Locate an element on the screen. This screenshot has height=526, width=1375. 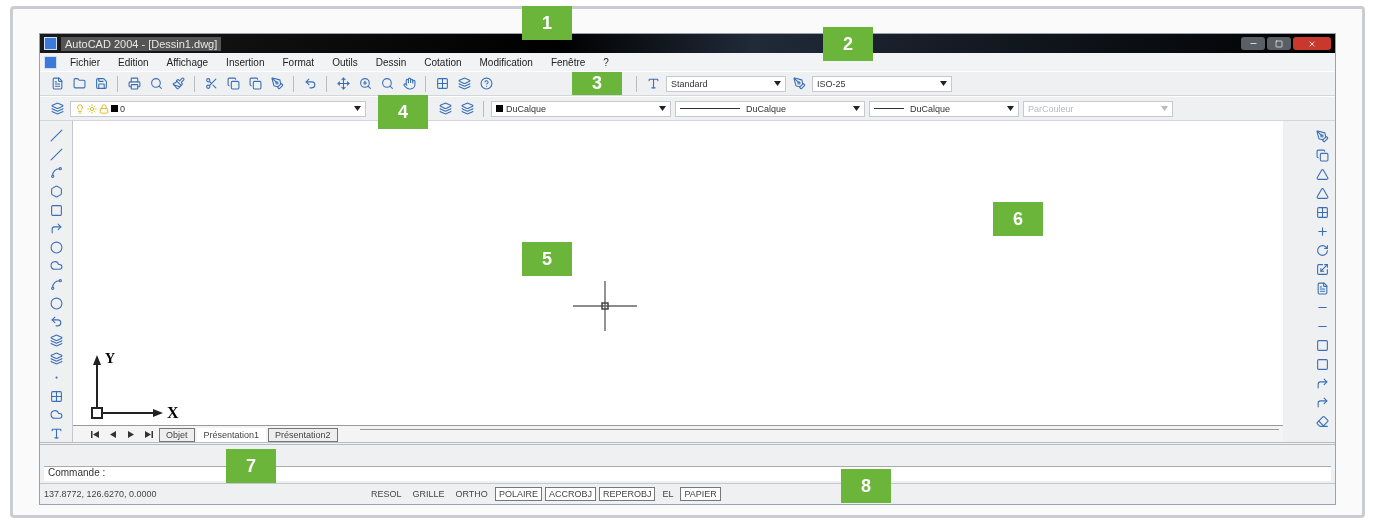
sun-icon is located at coordinates (92, 108).